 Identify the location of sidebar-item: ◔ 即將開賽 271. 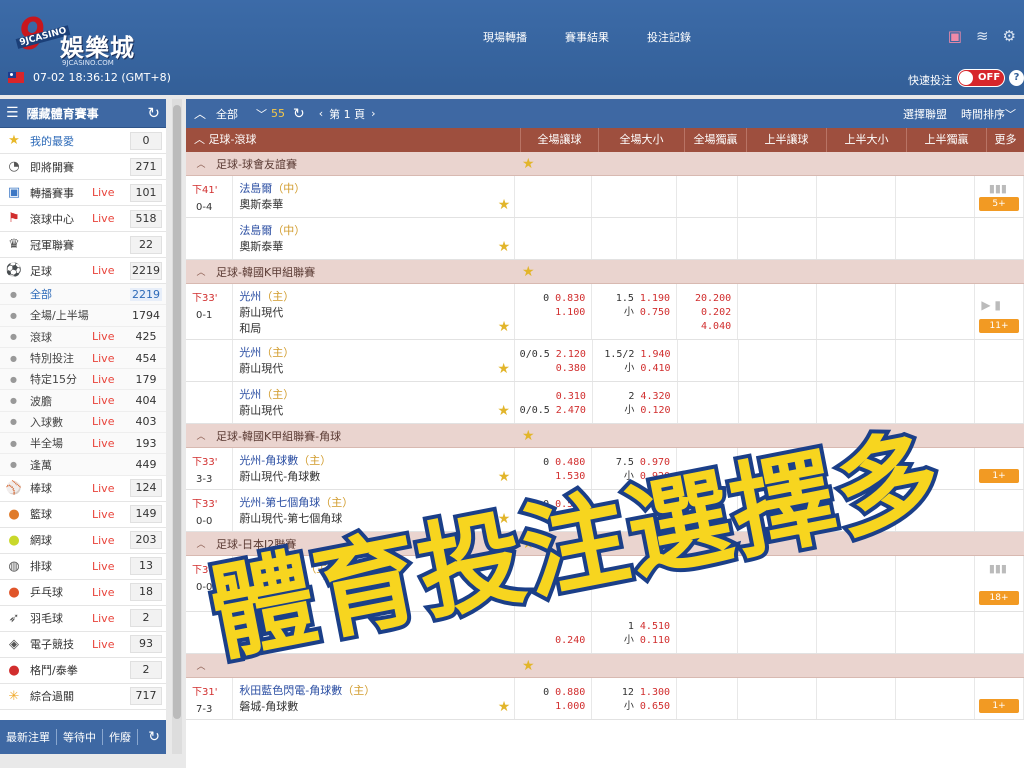
(83, 167).